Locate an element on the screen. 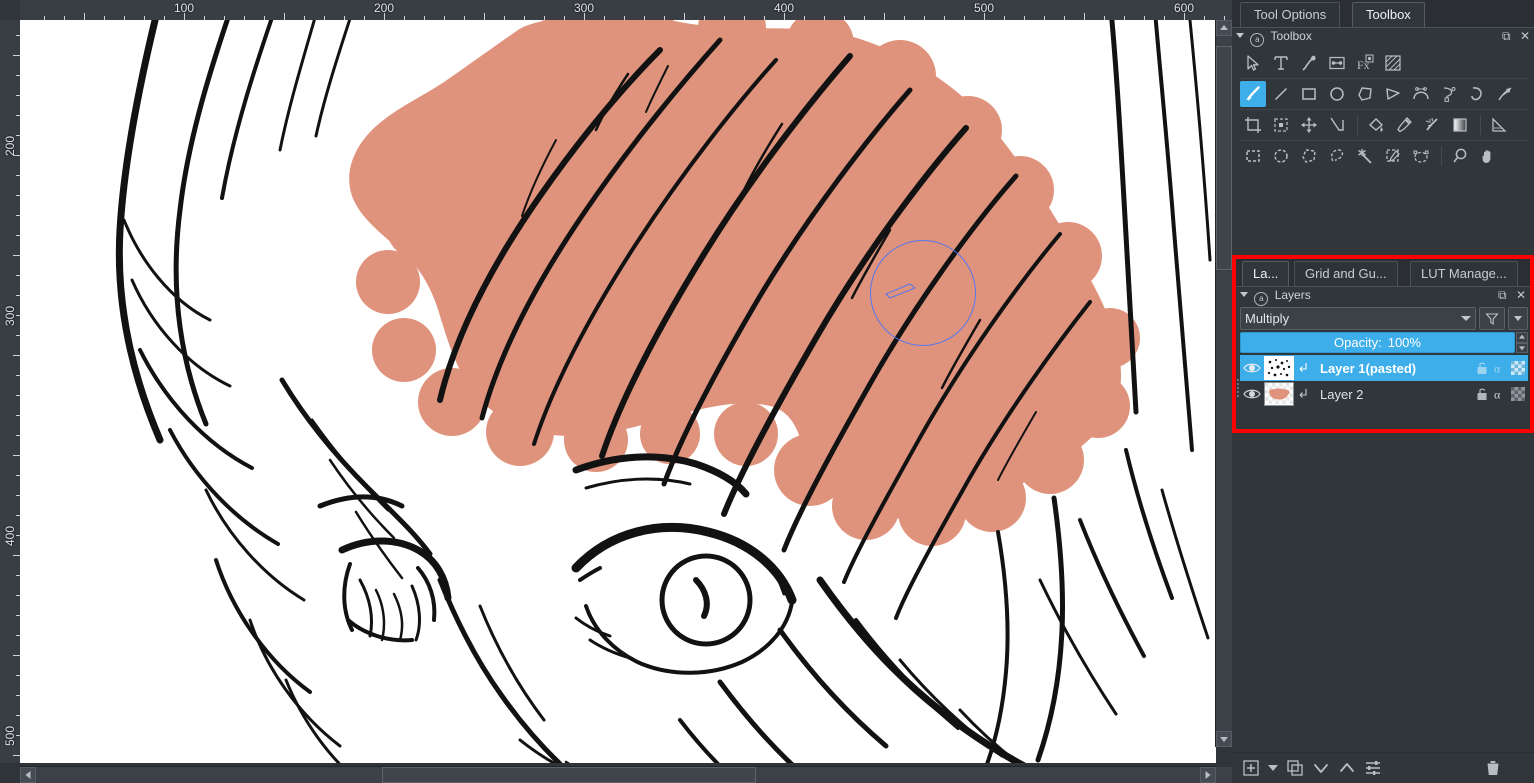  zoom-tool is located at coordinates (1460, 156).